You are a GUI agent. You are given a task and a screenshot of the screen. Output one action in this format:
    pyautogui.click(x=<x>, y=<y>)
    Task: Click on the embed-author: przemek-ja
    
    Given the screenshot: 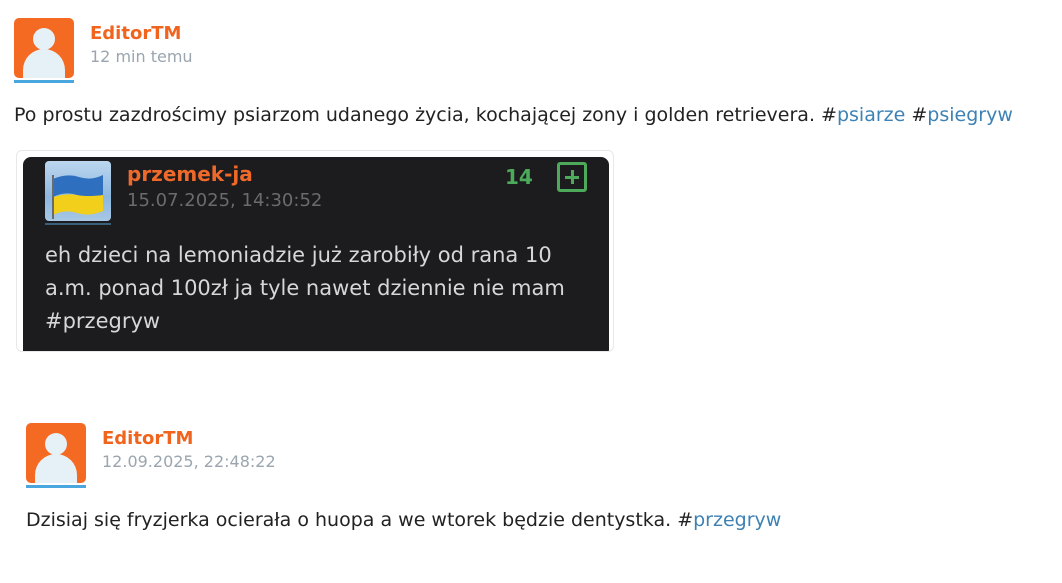 What is the action you would take?
    pyautogui.click(x=190, y=174)
    